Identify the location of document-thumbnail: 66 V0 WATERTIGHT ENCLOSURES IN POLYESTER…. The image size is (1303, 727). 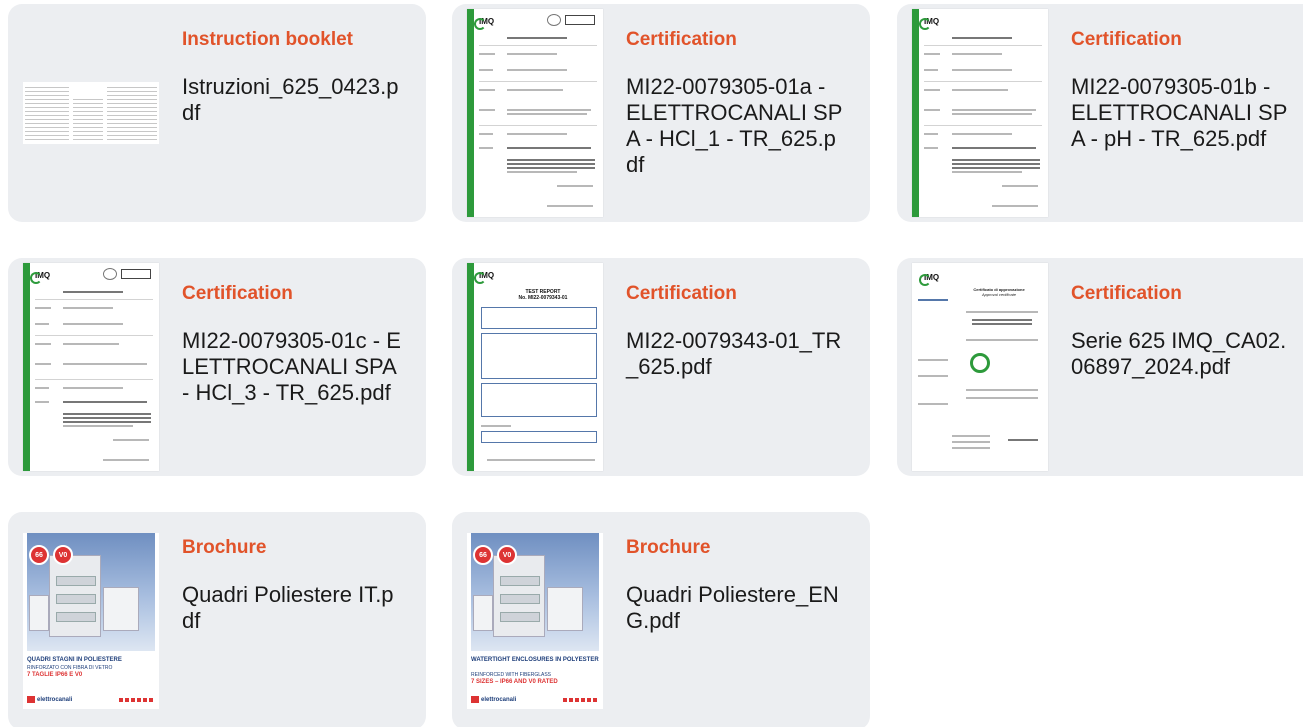
(535, 621).